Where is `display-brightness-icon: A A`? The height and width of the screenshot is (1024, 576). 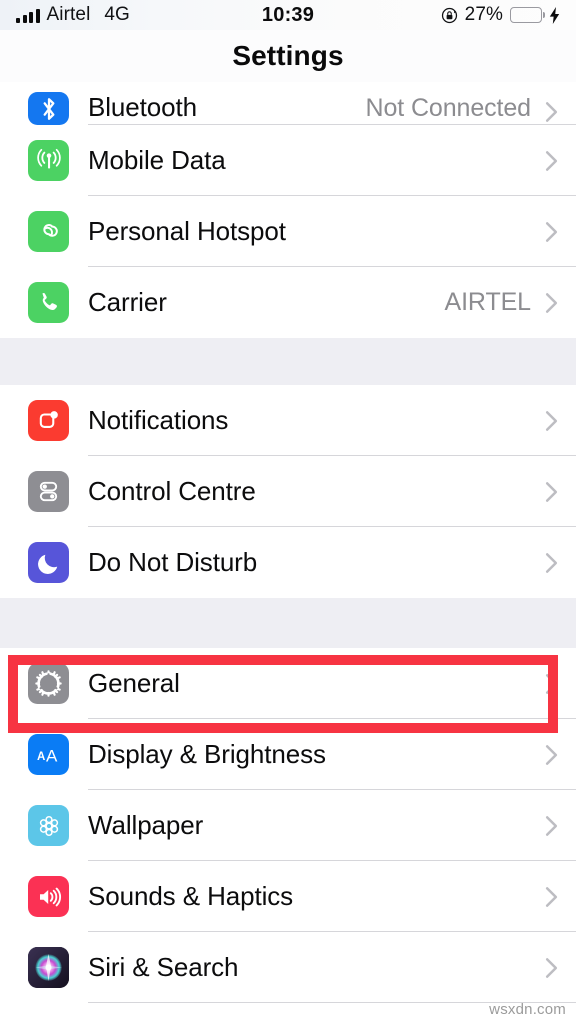
display-brightness-icon: A A is located at coordinates (48, 754).